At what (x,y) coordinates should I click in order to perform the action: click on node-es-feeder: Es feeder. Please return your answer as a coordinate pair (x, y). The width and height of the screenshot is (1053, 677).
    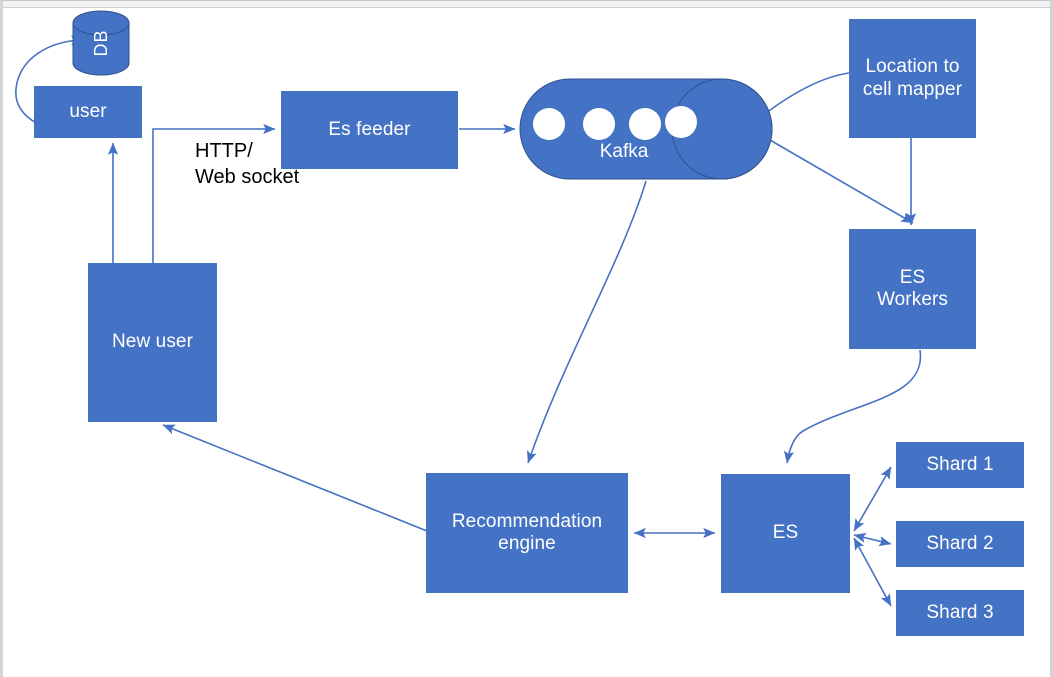
    Looking at the image, I should click on (369, 130).